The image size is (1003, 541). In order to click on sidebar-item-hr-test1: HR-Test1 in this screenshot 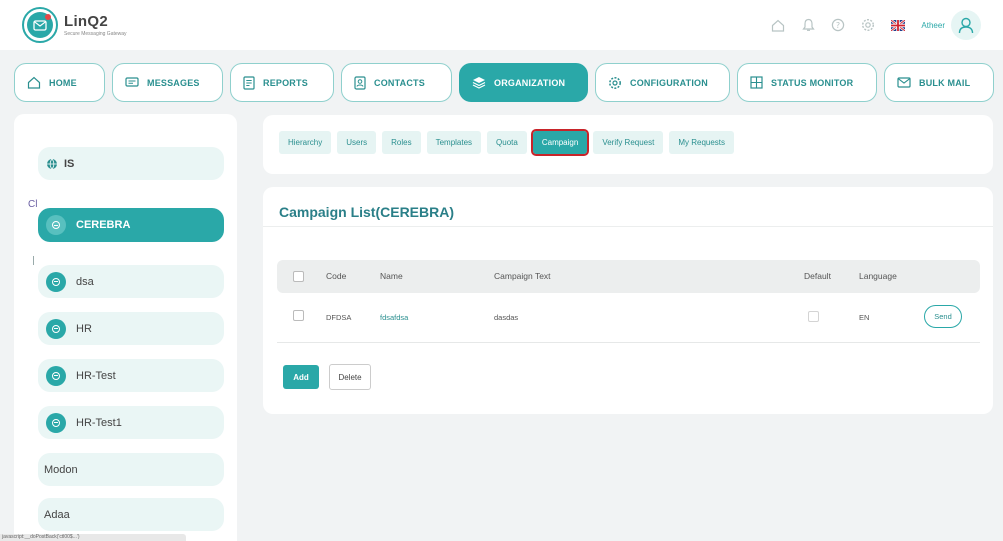, I will do `click(131, 422)`.